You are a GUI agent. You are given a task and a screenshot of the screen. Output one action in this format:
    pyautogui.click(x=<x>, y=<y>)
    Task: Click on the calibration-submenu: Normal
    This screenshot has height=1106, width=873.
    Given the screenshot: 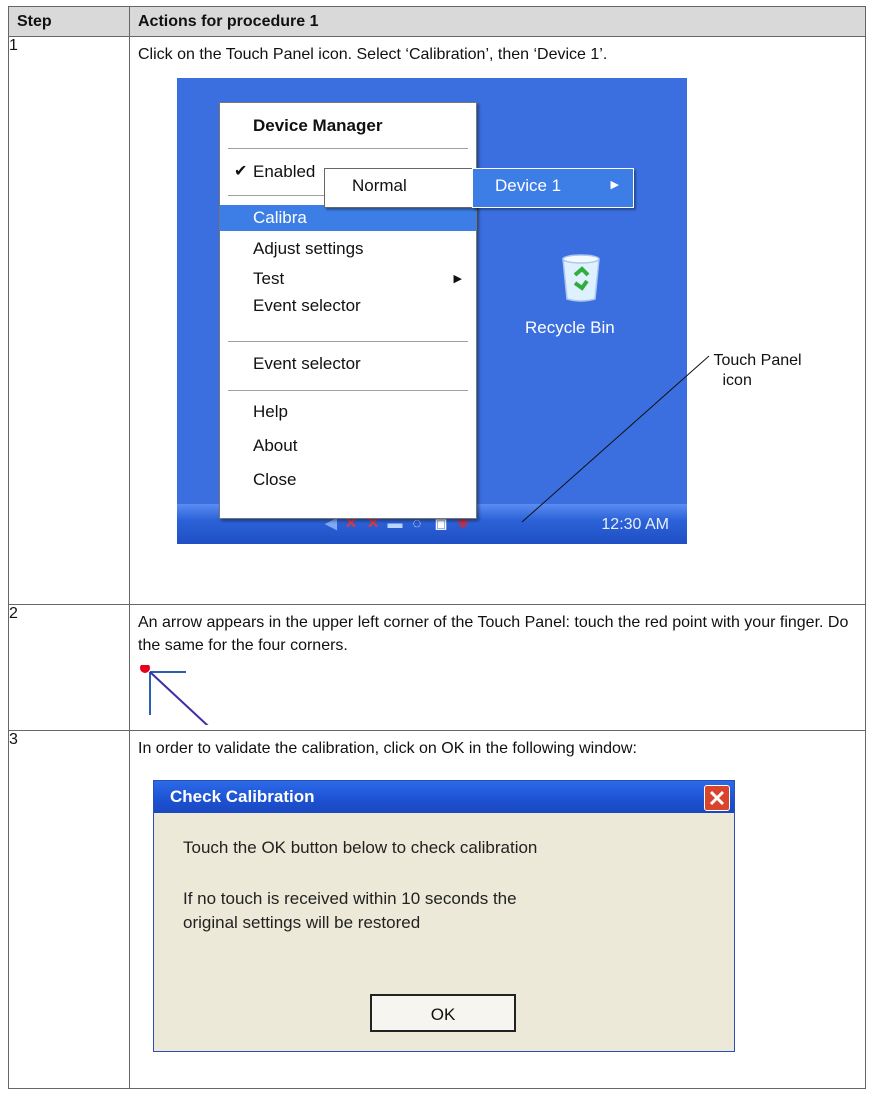 What is the action you would take?
    pyautogui.click(x=400, y=188)
    